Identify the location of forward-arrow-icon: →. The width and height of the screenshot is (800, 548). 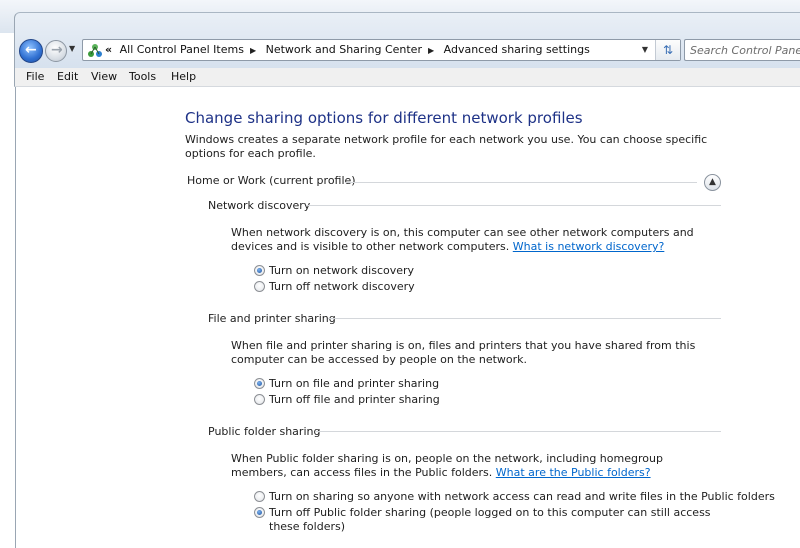
(57, 50).